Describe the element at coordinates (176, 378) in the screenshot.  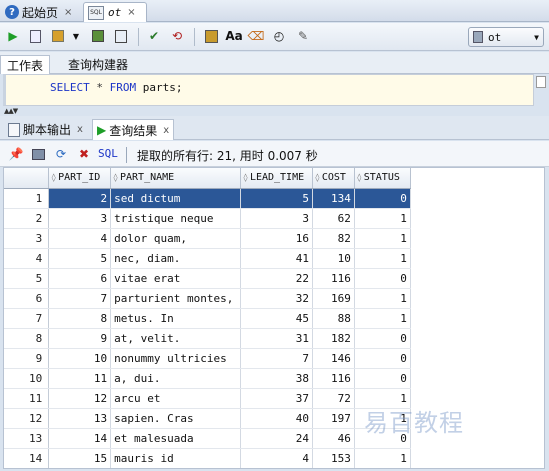
I see `cell-part-name: a, dui.` at that location.